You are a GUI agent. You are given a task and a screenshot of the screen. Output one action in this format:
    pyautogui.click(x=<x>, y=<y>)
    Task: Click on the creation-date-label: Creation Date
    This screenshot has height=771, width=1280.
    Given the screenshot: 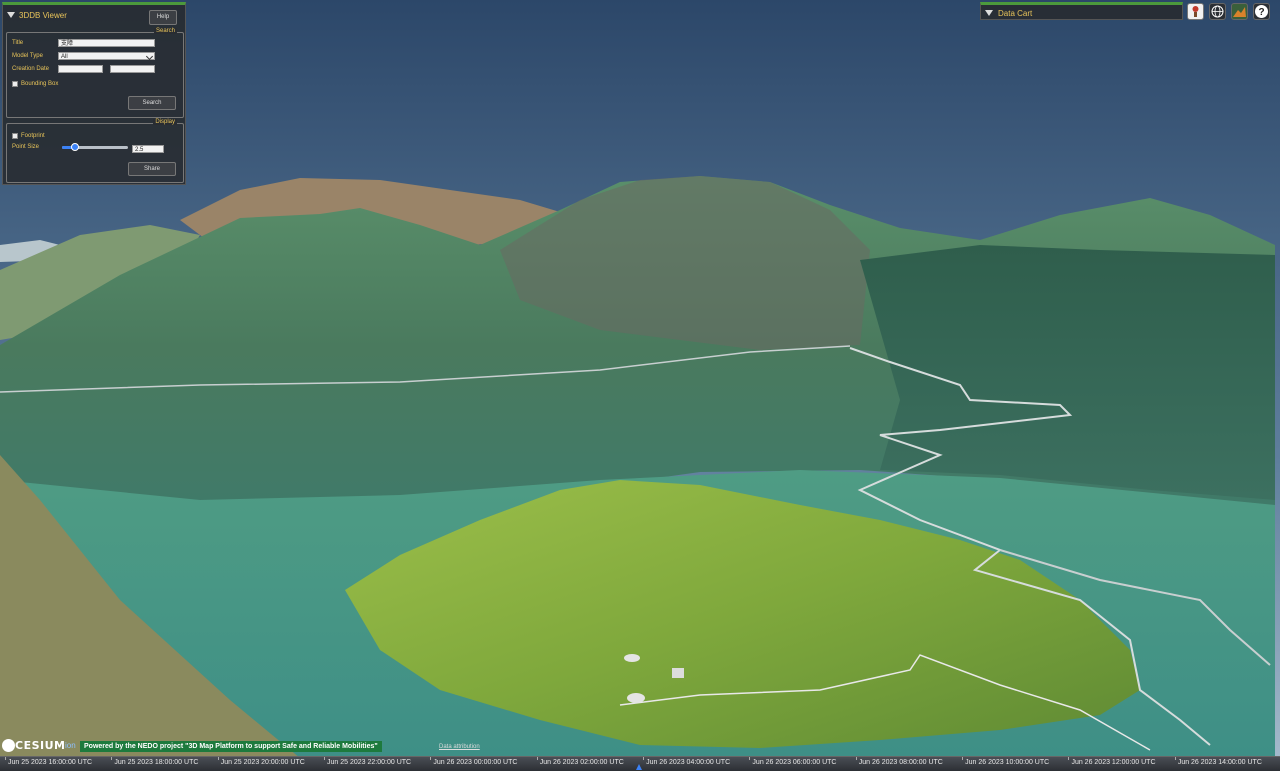 What is the action you would take?
    pyautogui.click(x=31, y=69)
    